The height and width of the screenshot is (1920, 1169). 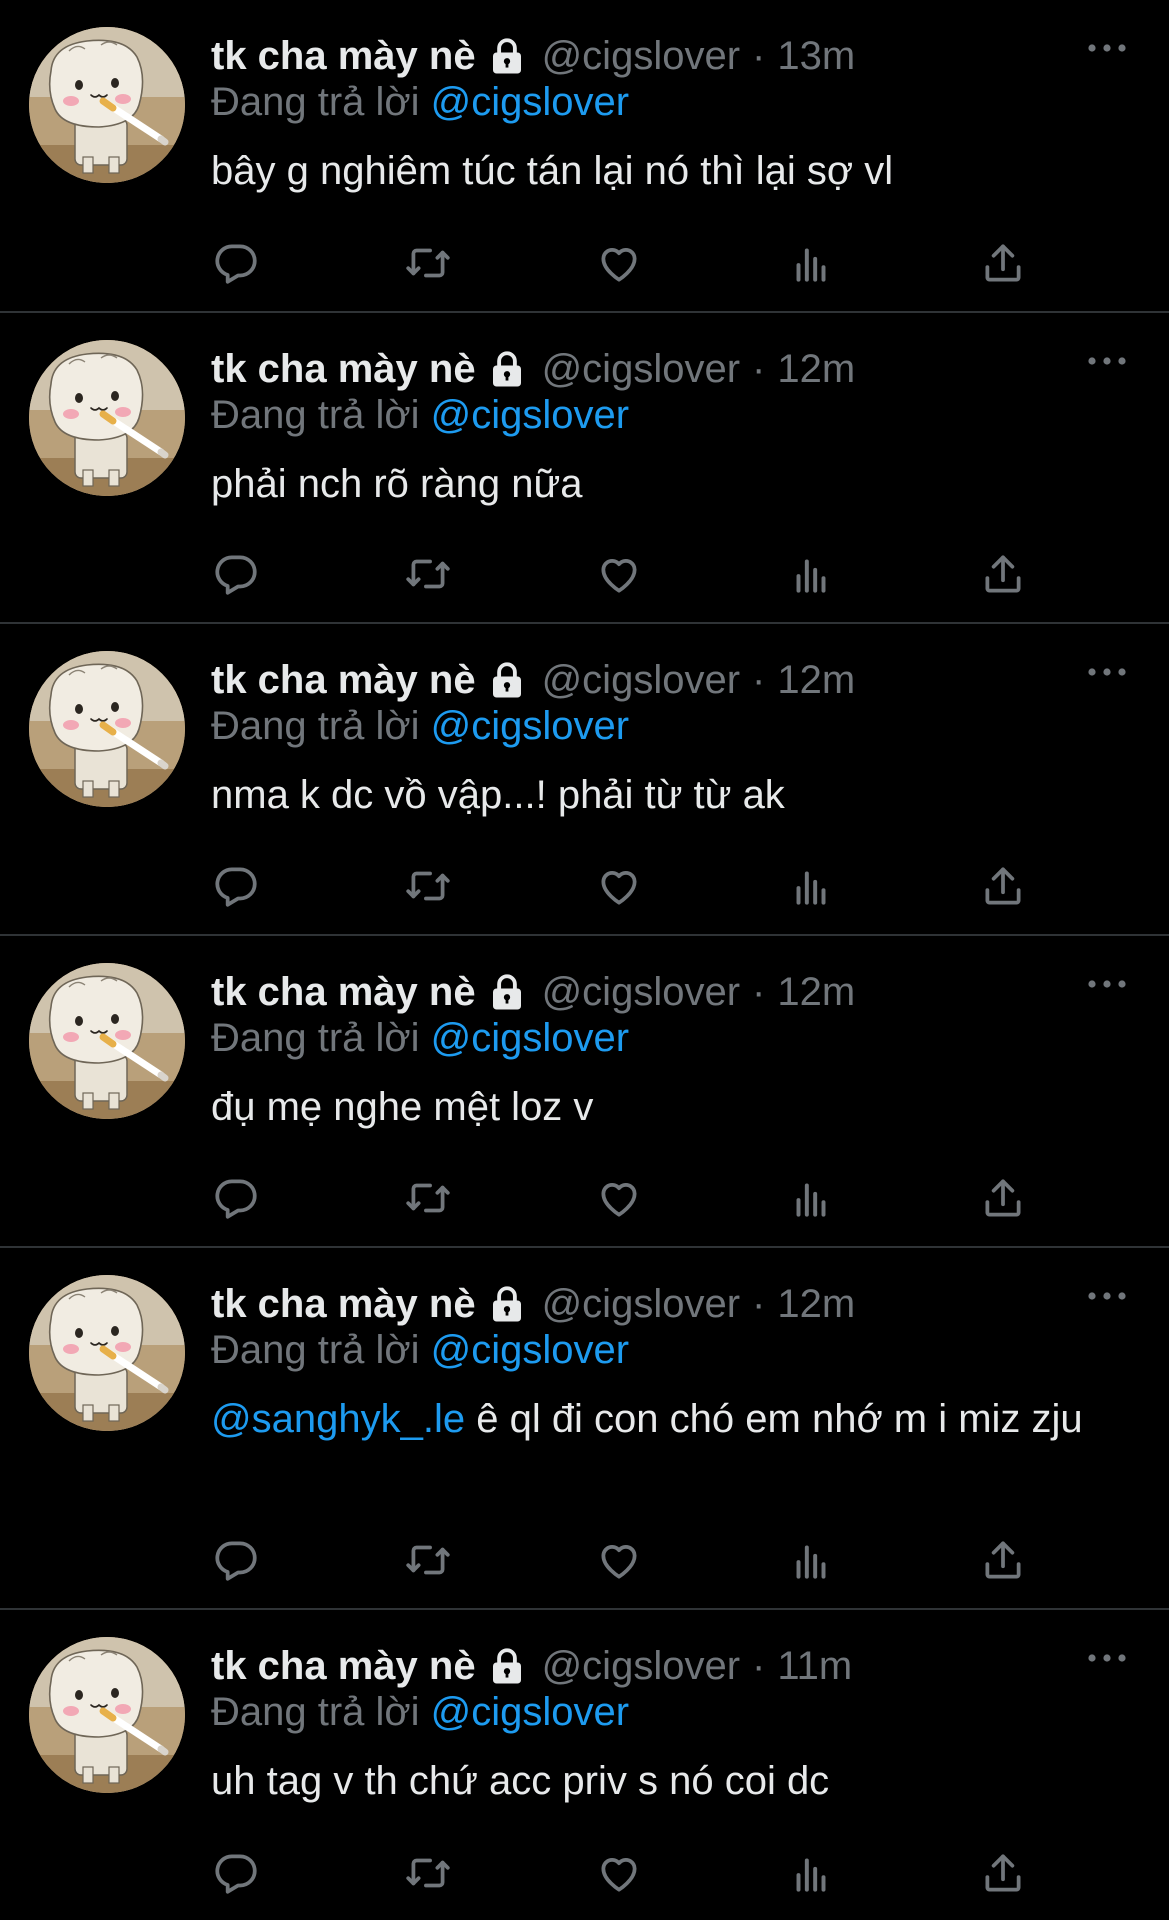 I want to click on tweet-text: uh tag v th chứ acc priv s nó coi dc, so click(x=661, y=1781).